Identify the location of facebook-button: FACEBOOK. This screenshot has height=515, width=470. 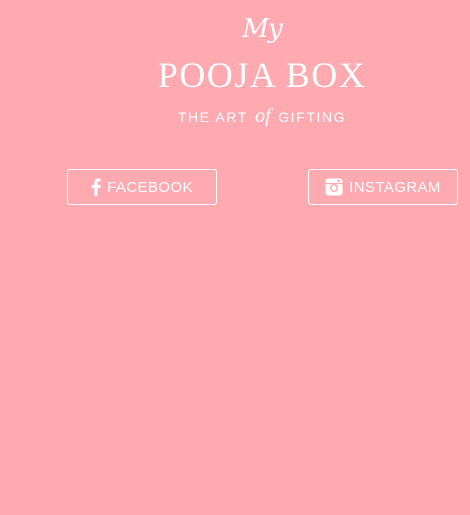
(142, 187).